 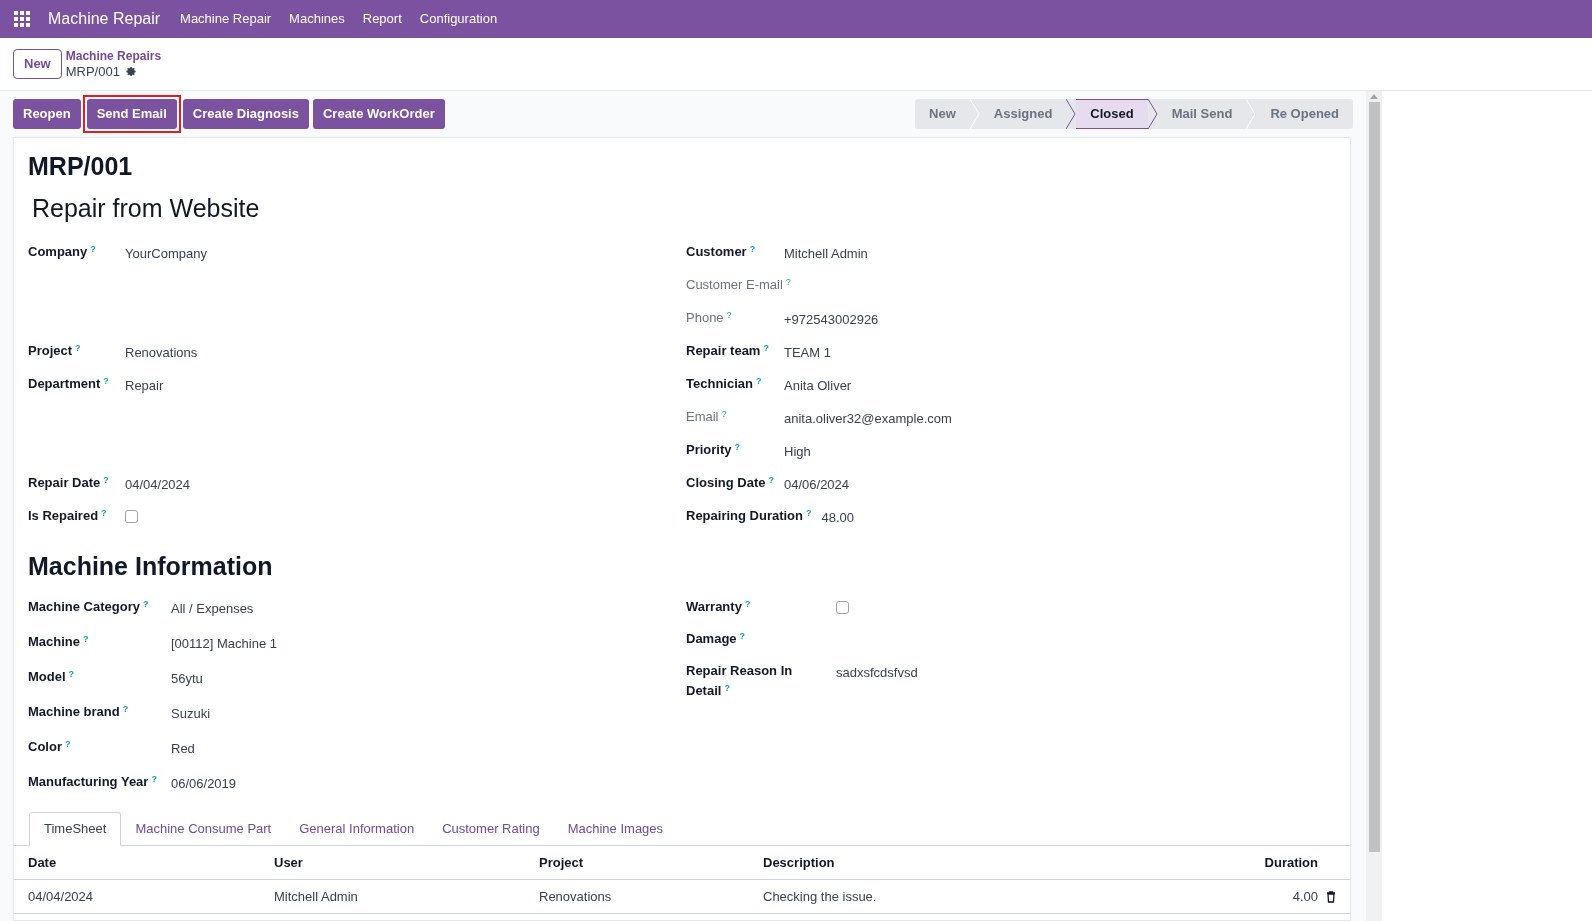 I want to click on tab: Machine Images, so click(x=615, y=829).